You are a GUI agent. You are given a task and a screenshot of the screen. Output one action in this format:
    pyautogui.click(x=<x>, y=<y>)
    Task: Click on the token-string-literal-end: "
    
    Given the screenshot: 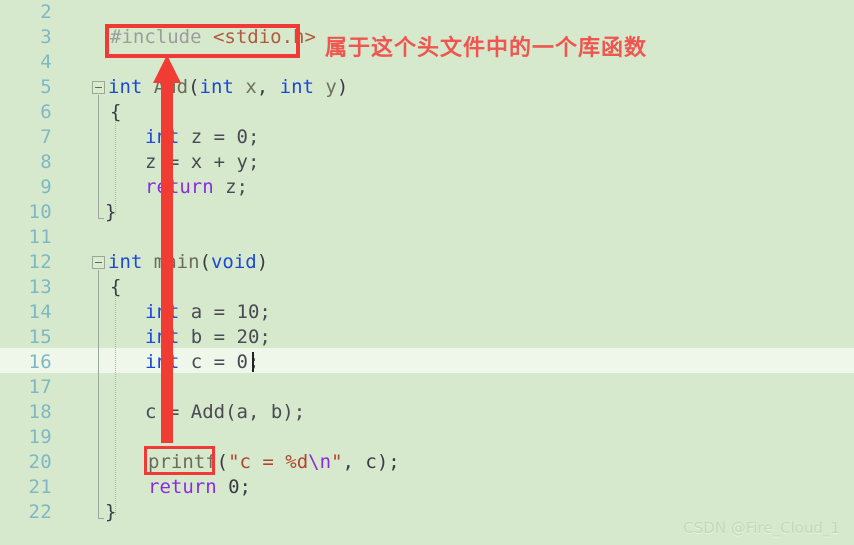 What is the action you would take?
    pyautogui.click(x=337, y=462)
    